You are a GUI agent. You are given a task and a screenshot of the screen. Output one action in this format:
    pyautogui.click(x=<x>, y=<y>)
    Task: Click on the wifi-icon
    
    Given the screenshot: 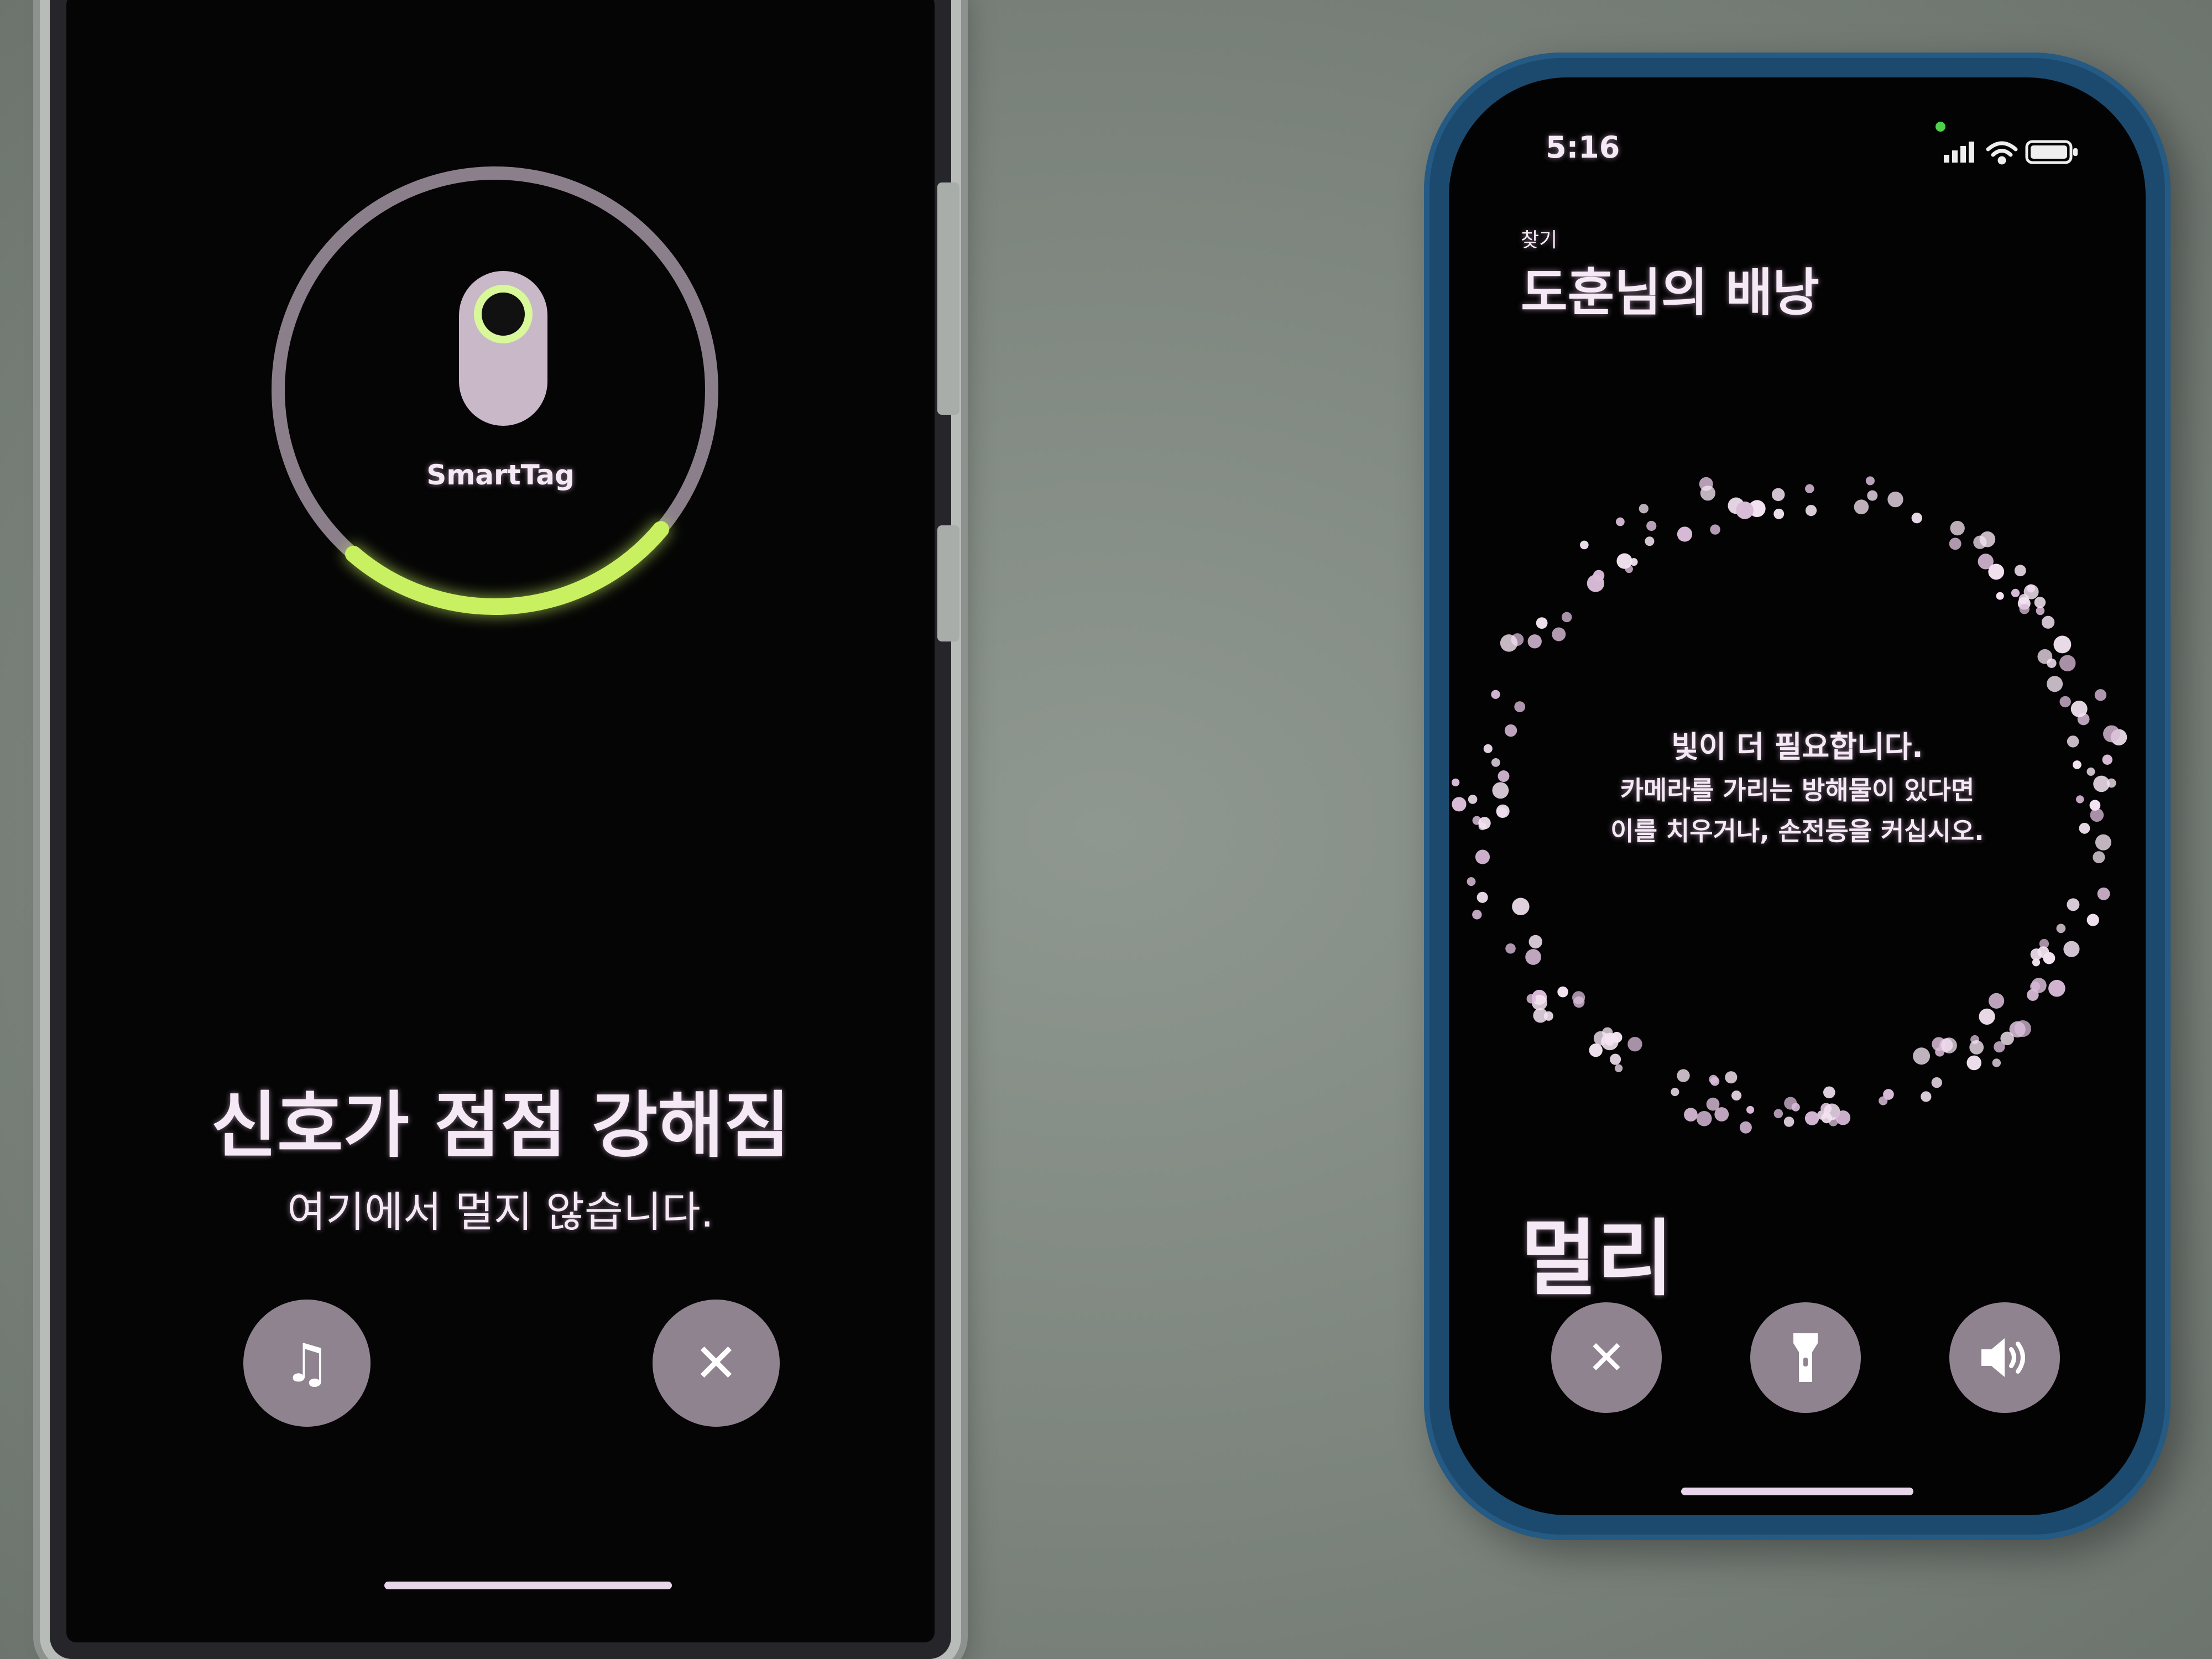 What is the action you would take?
    pyautogui.click(x=2002, y=153)
    